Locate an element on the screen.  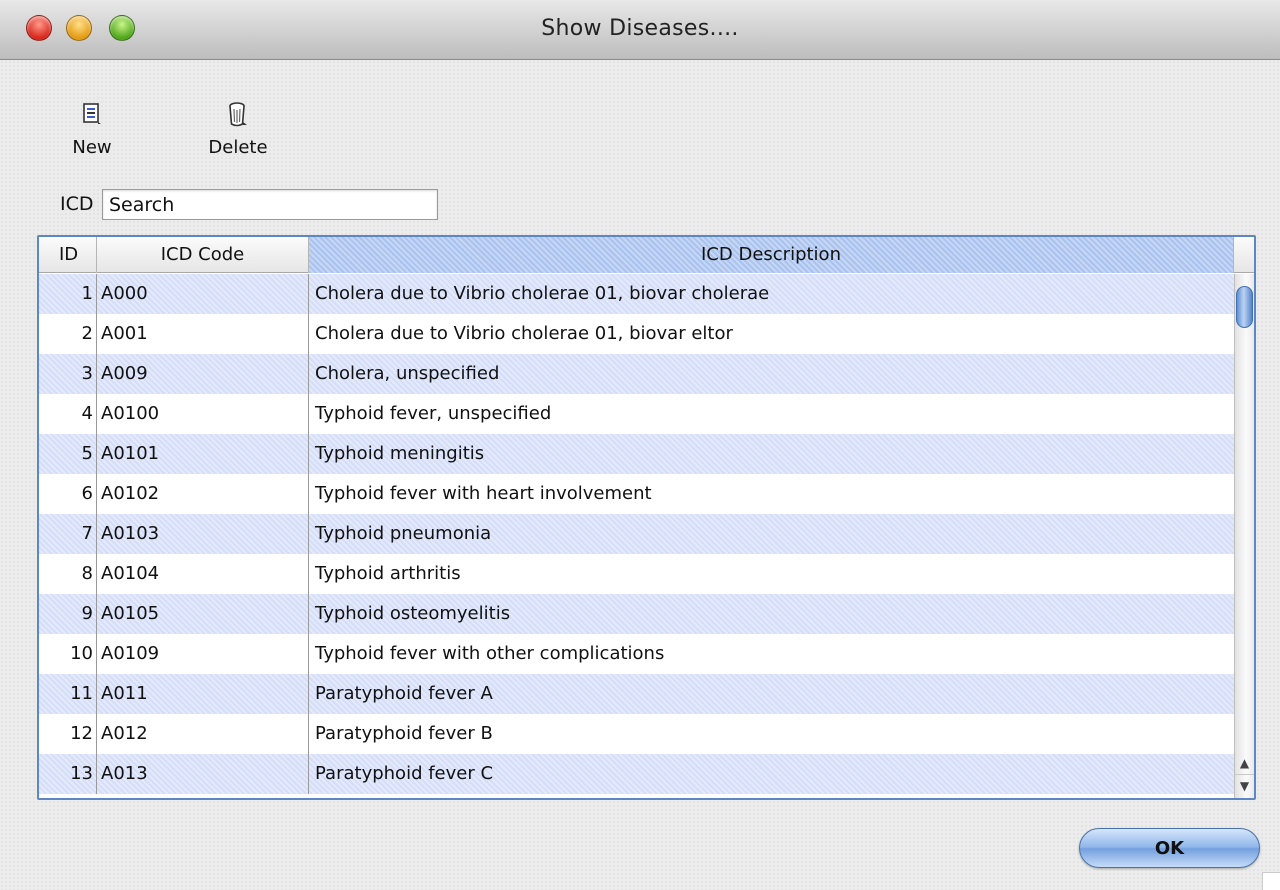
column-header-id: ID is located at coordinates (68, 255).